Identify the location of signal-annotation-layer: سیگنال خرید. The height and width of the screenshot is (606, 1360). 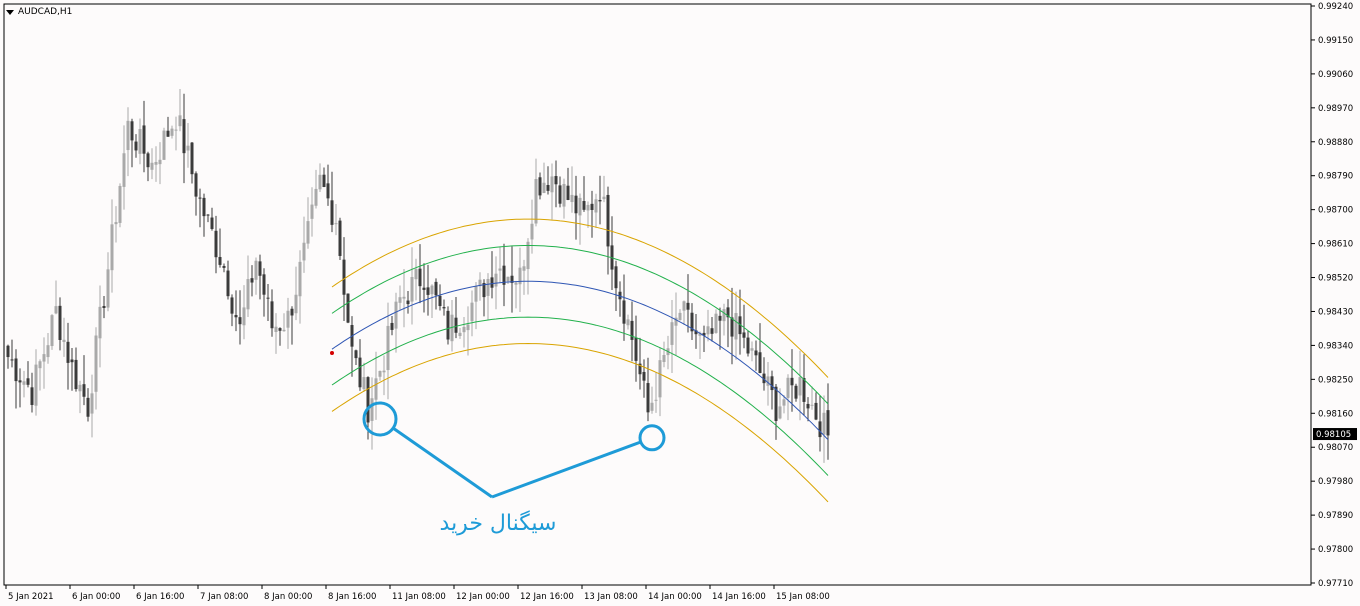
(514, 468).